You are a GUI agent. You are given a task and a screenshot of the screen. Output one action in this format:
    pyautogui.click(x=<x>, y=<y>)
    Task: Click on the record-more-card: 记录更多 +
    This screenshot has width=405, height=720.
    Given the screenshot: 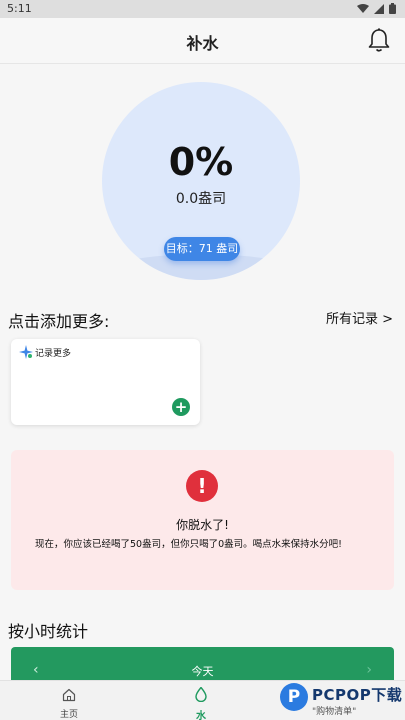 What is the action you would take?
    pyautogui.click(x=105, y=382)
    